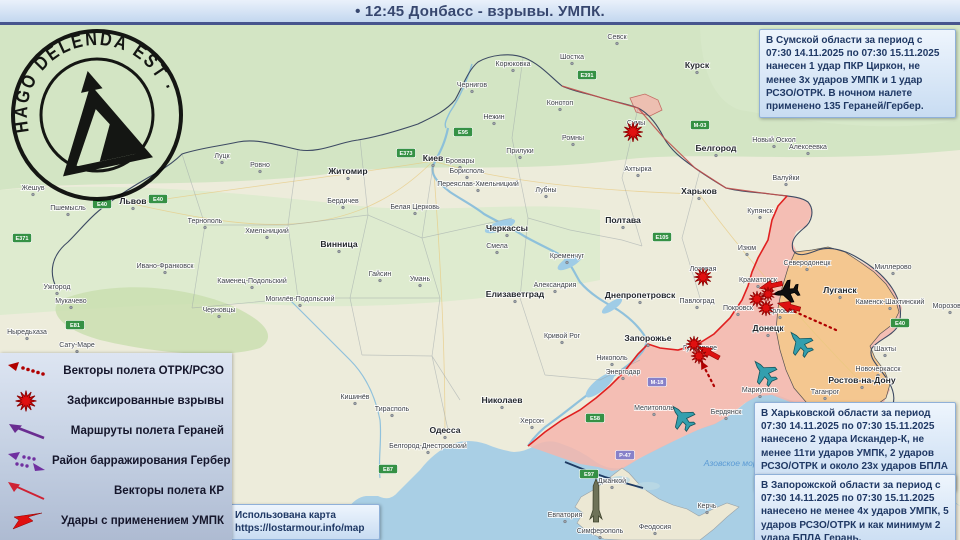  What do you see at coordinates (460, 161) in the screenshot?
I see `city-label: Бровары` at bounding box center [460, 161].